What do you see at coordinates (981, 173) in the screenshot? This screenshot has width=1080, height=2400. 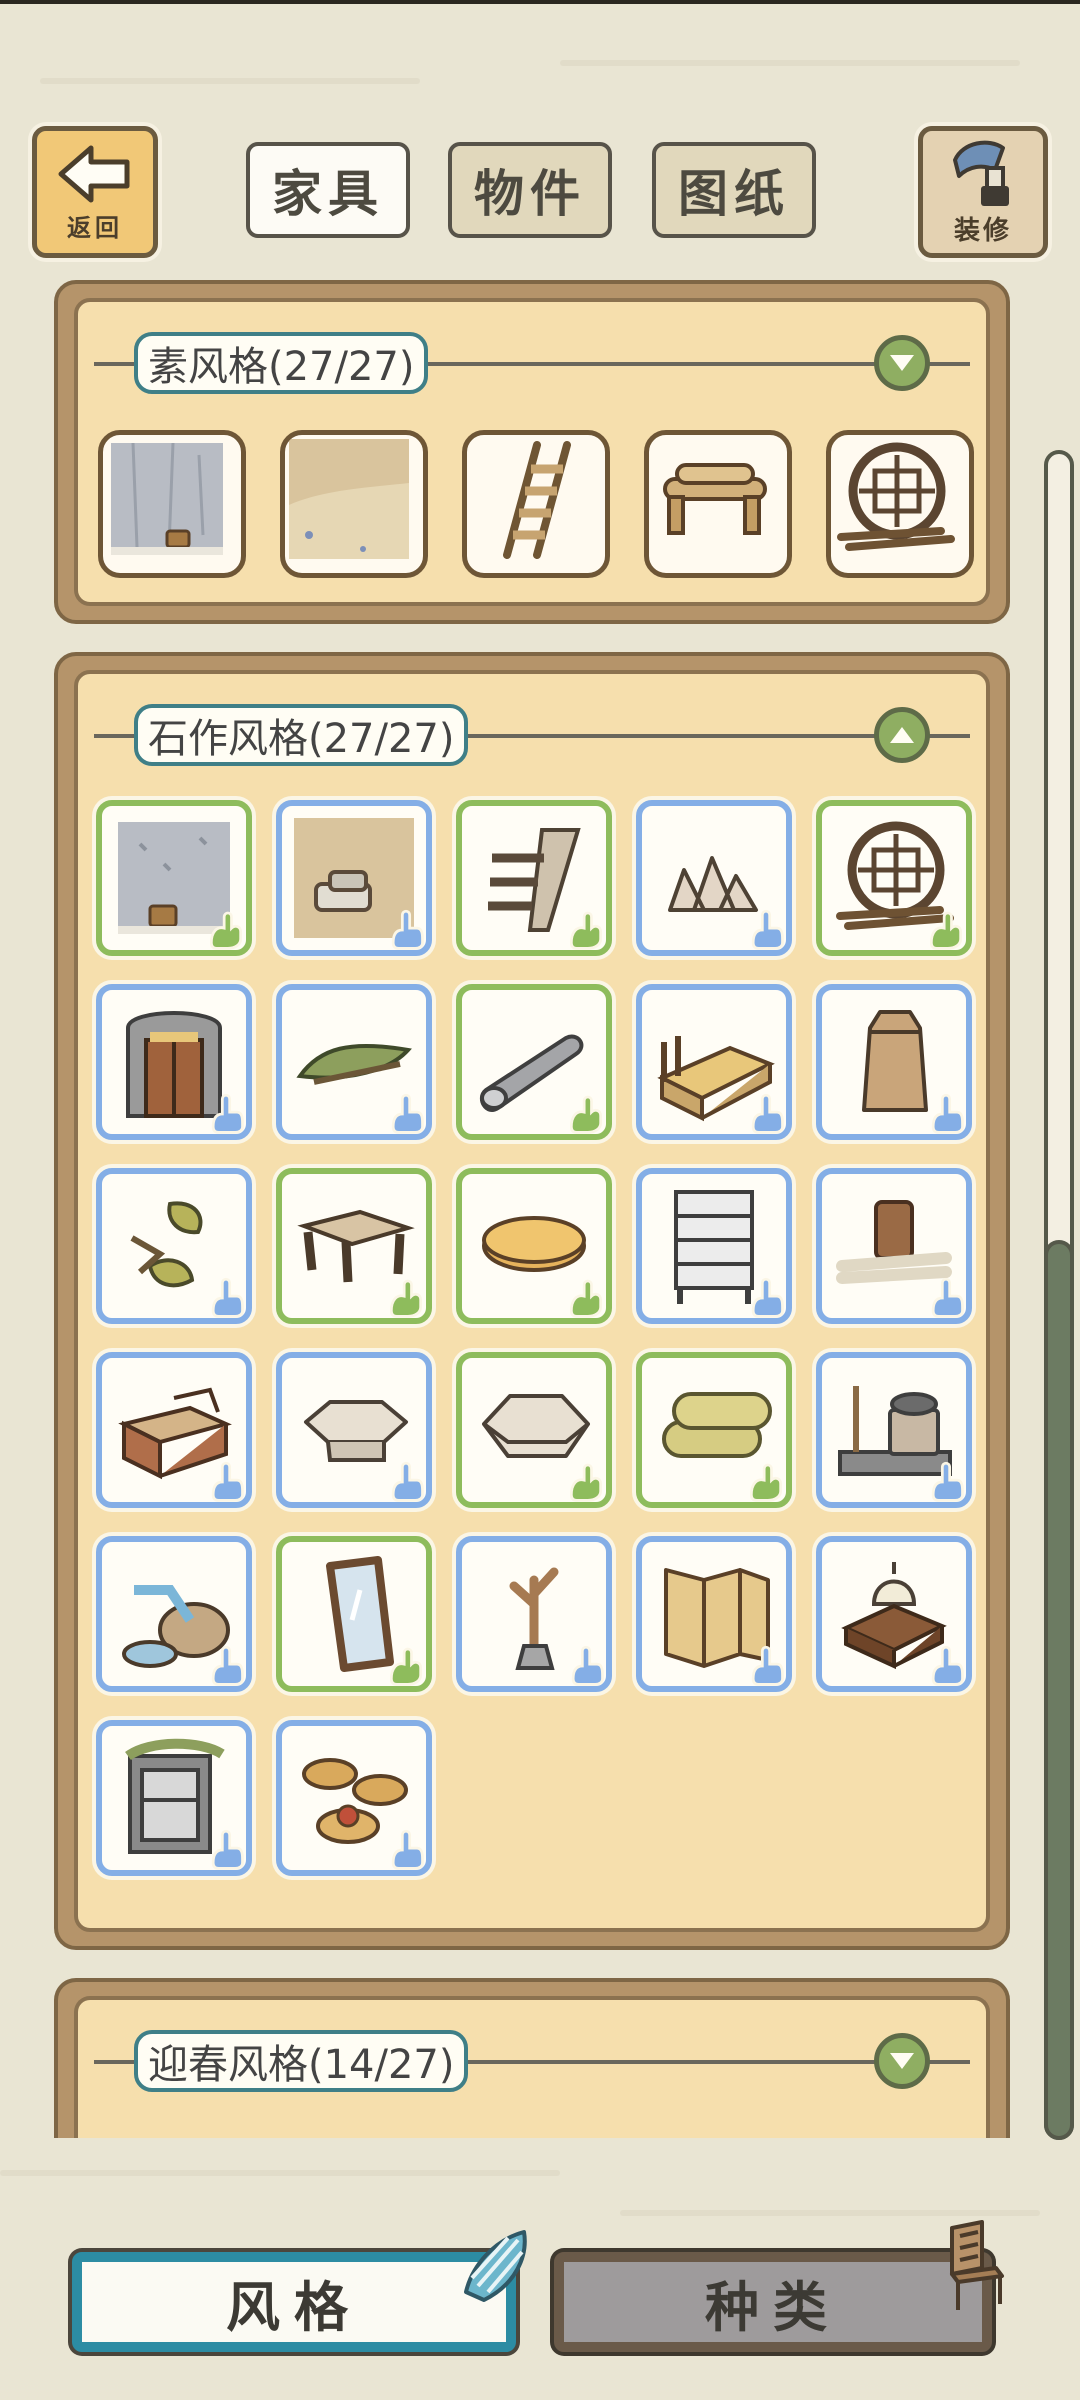 I see `paint-roller-icon` at bounding box center [981, 173].